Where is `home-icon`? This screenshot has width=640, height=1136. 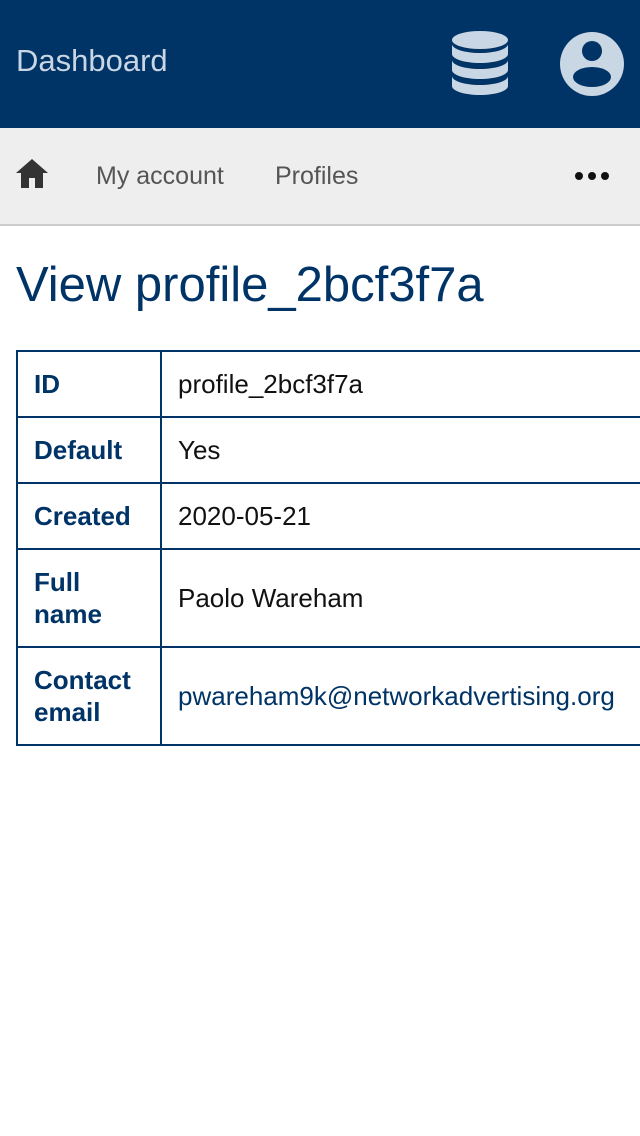
home-icon is located at coordinates (32, 174).